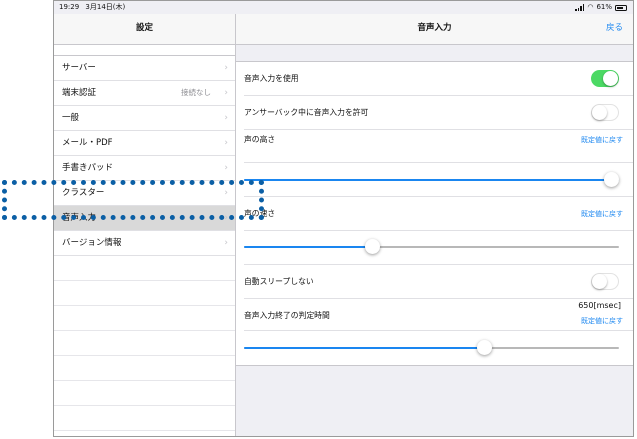 The height and width of the screenshot is (439, 637). I want to click on speed-slider, so click(431, 246).